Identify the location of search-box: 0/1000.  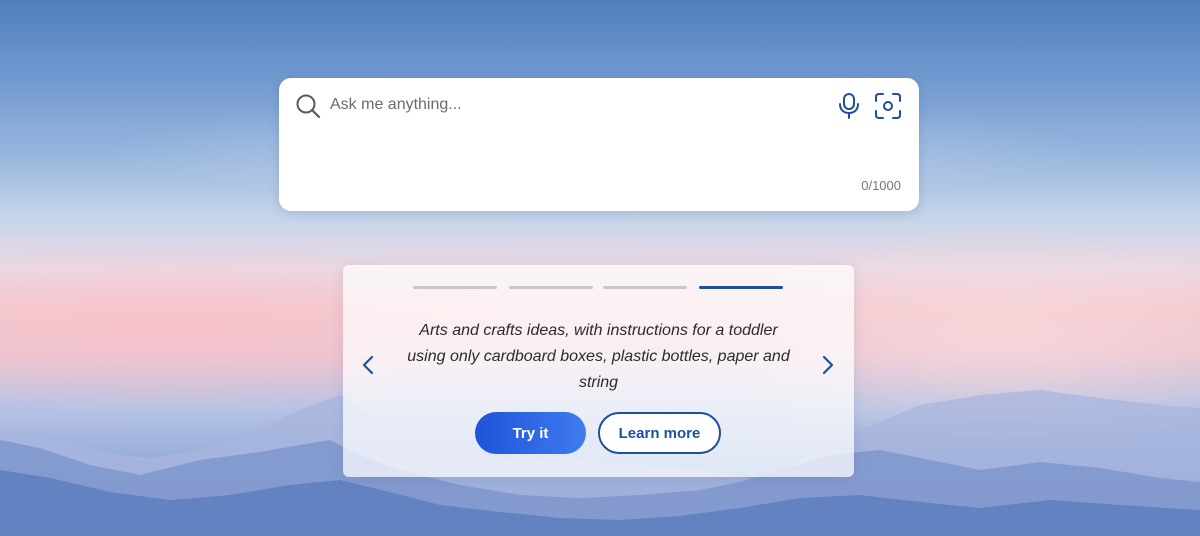
(599, 144).